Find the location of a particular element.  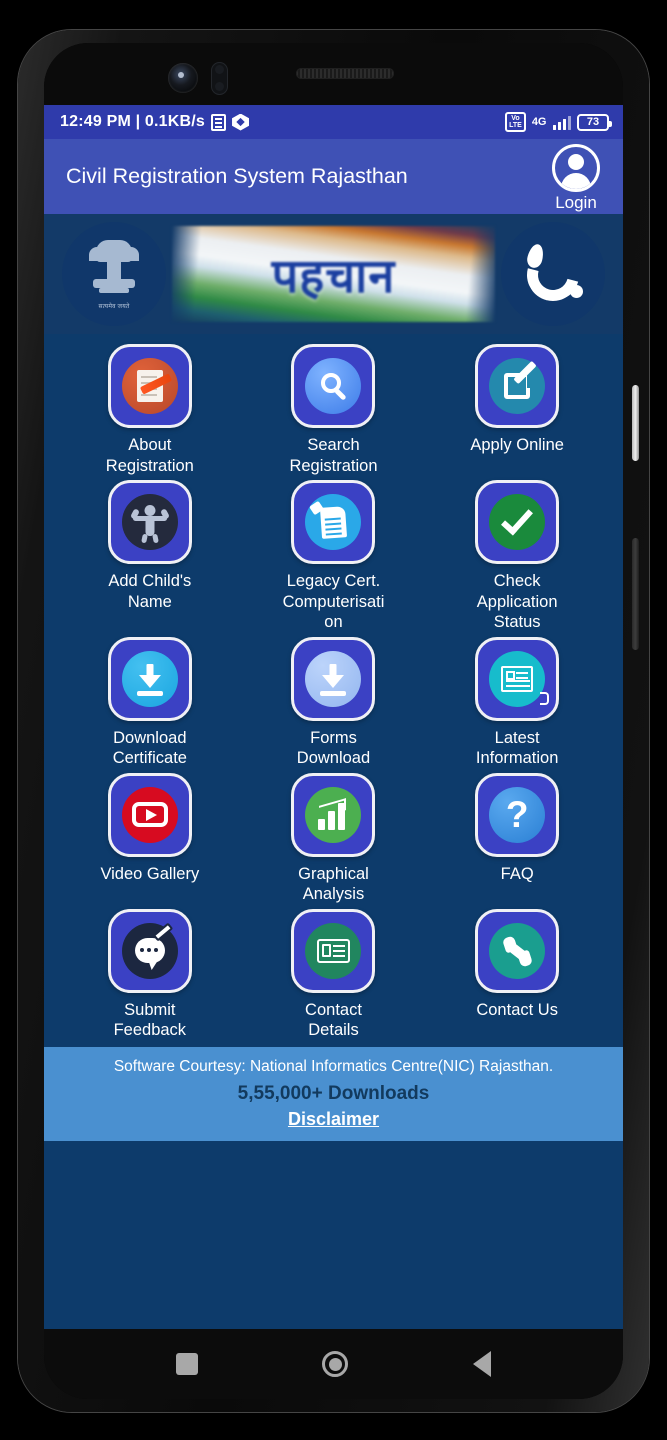

menu-item-add-childs-name: Add Child's Name is located at coordinates (150, 556).